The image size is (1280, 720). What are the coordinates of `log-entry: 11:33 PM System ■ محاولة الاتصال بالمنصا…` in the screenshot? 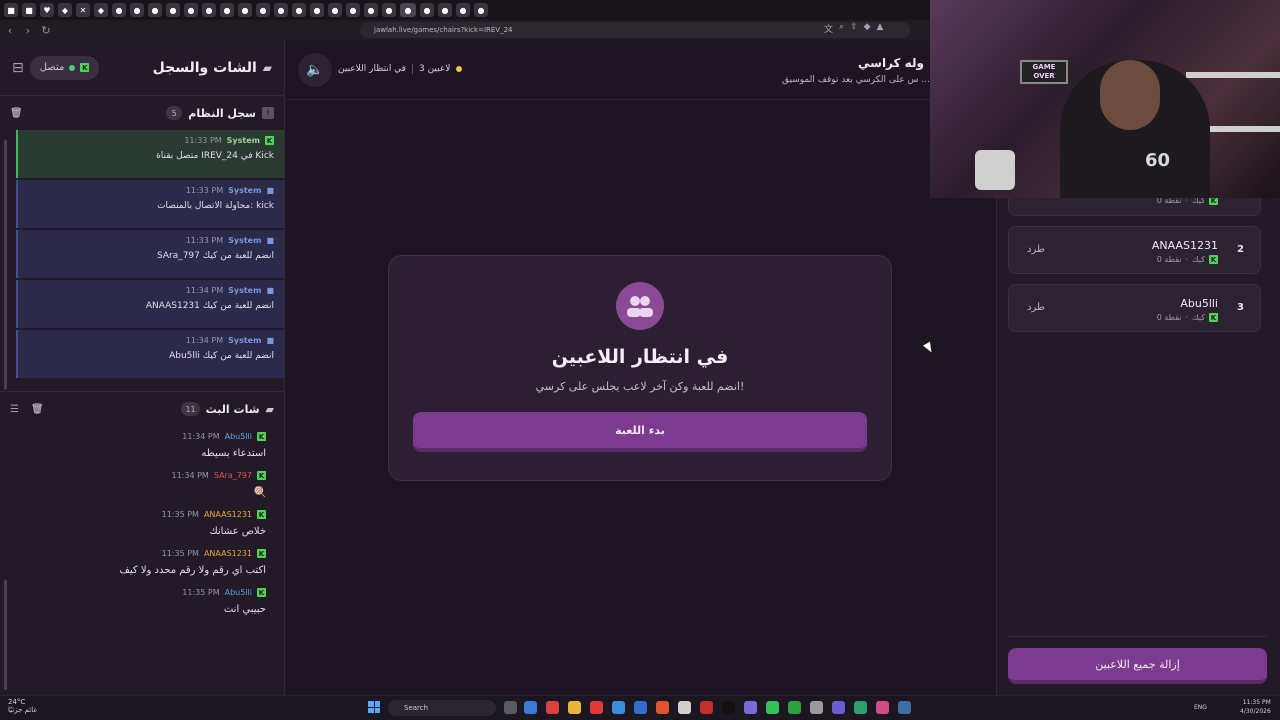 It's located at (150, 204).